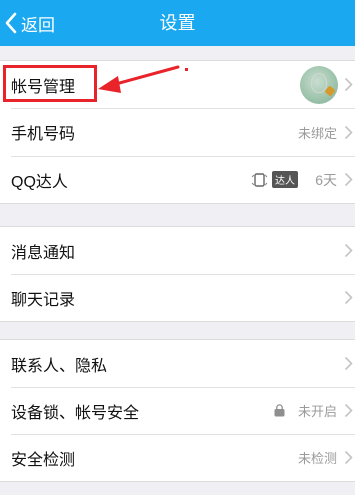  What do you see at coordinates (143, 79) in the screenshot?
I see `annotation-arrow-icon` at bounding box center [143, 79].